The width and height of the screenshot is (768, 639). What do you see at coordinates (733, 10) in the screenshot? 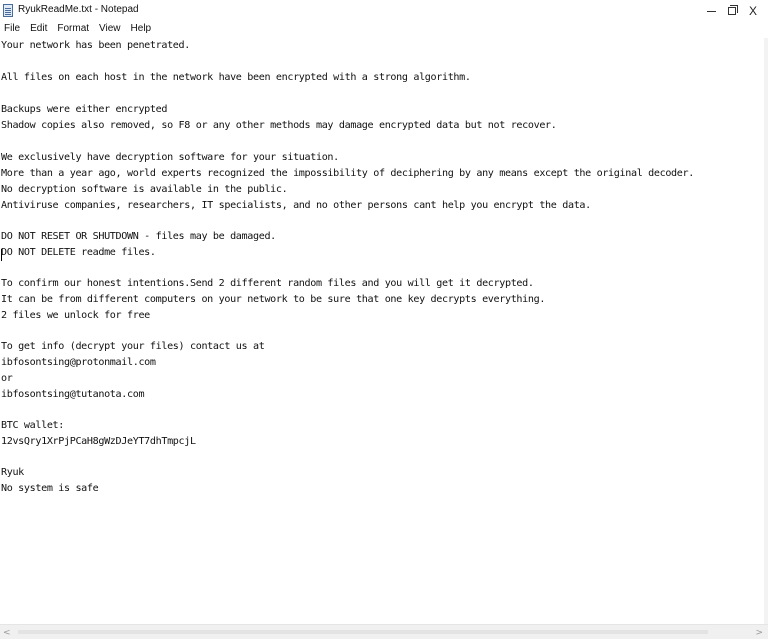
I see `restore-icon` at bounding box center [733, 10].